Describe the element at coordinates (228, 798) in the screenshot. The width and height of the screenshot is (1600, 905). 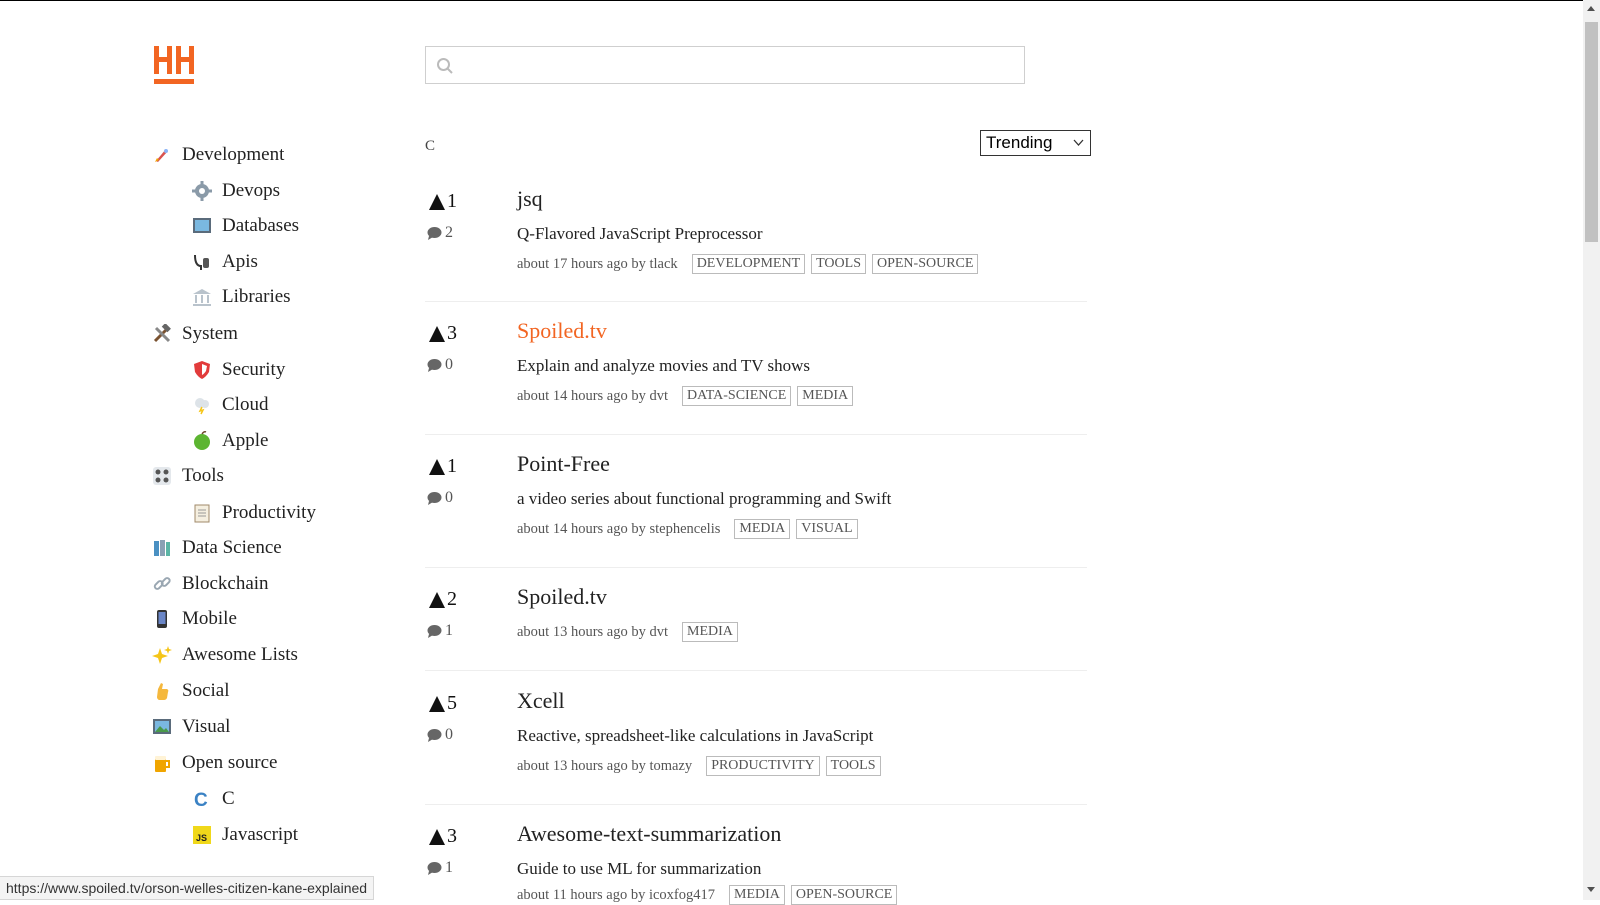
I see `sidebar-item-label: C` at that location.